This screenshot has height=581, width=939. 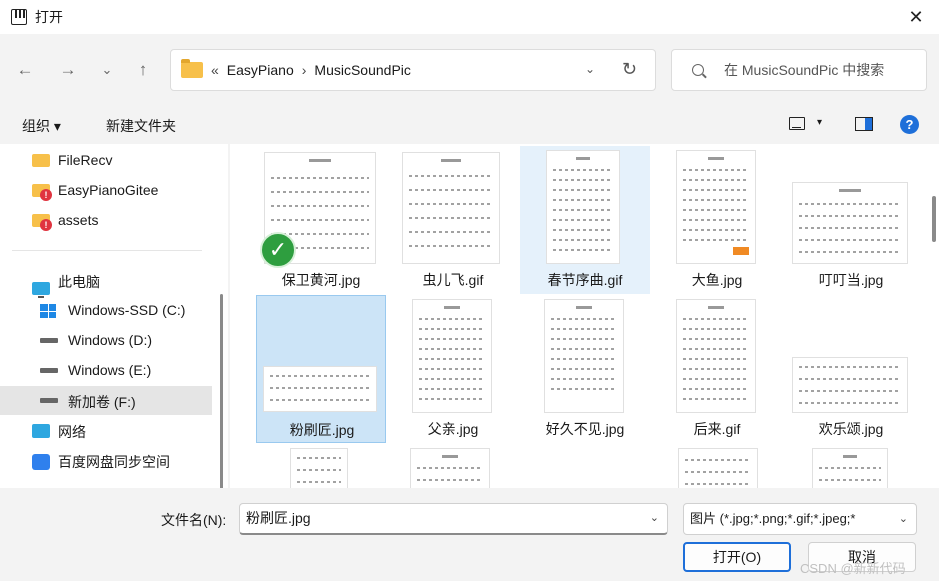 What do you see at coordinates (106, 282) in the screenshot?
I see `sidebar-item-this-pc: 此电脑` at bounding box center [106, 282].